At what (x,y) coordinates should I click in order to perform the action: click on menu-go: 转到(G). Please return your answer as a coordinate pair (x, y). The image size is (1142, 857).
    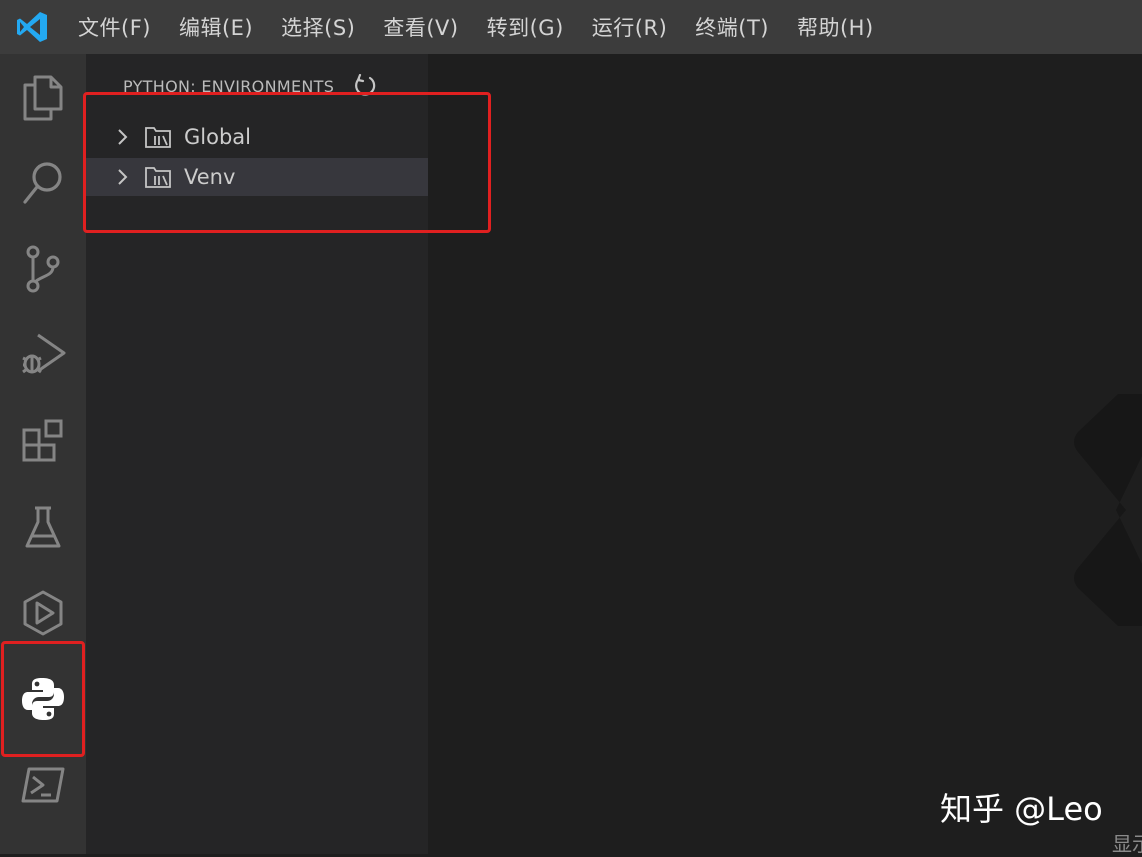
    Looking at the image, I should click on (525, 27).